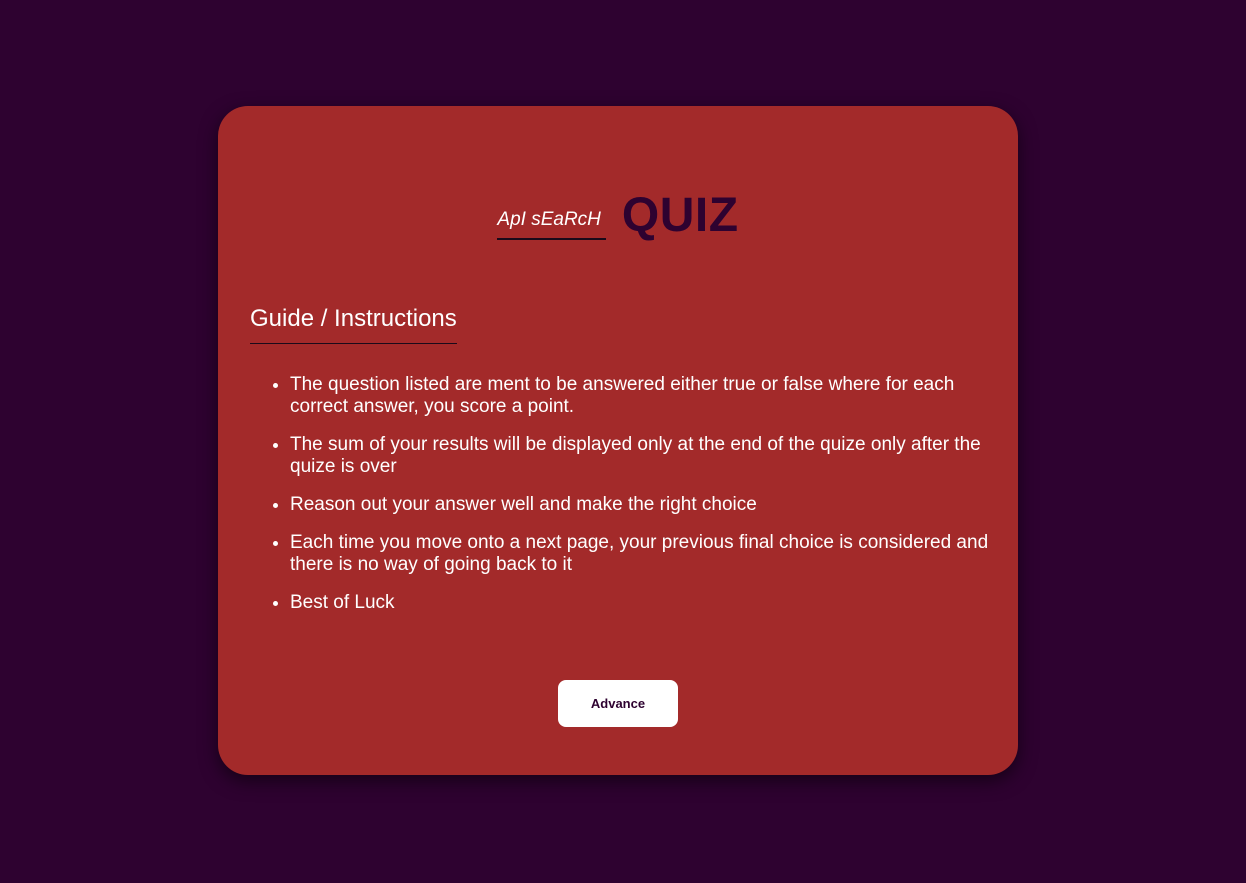  I want to click on guide-heading: Guide / Instructions, so click(353, 324).